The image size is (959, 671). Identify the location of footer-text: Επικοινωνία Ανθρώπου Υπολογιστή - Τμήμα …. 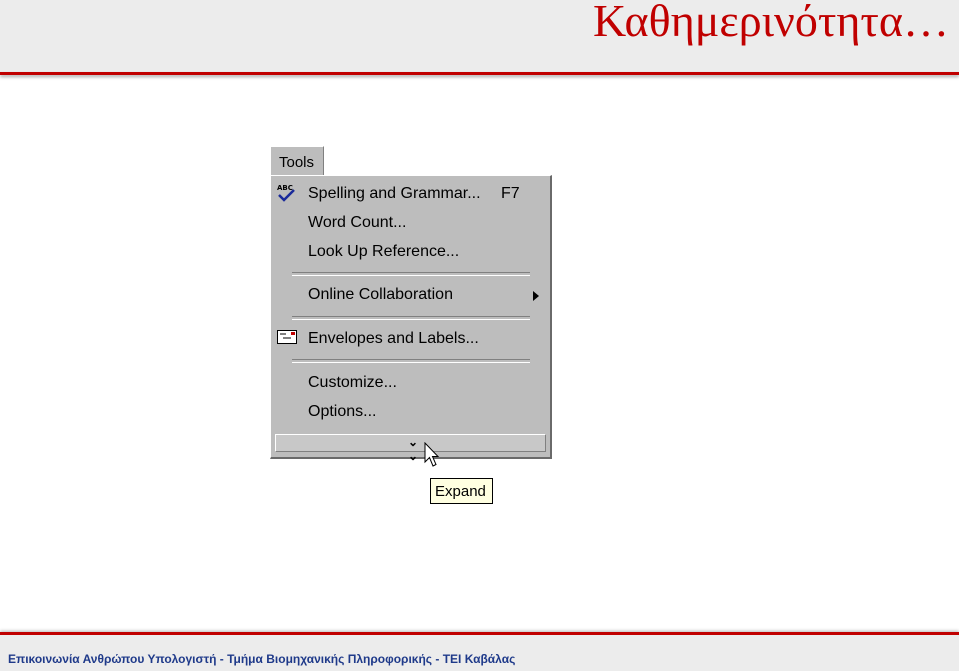
(262, 659).